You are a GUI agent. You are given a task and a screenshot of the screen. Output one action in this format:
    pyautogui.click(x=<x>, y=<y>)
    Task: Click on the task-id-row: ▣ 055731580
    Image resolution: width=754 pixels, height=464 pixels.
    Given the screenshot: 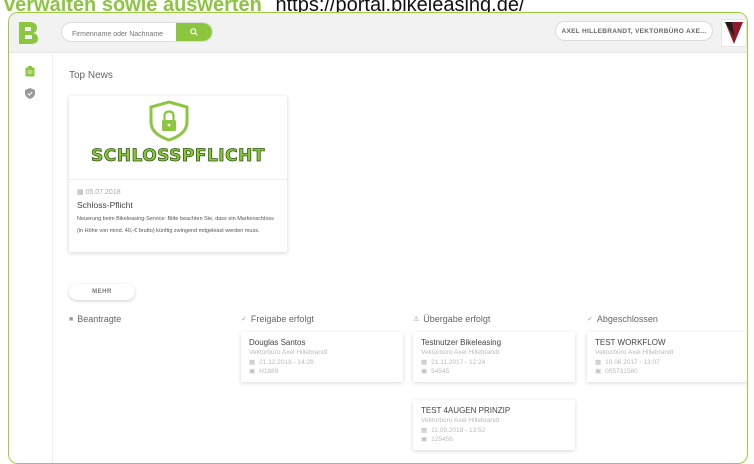 What is the action you would take?
    pyautogui.click(x=668, y=371)
    